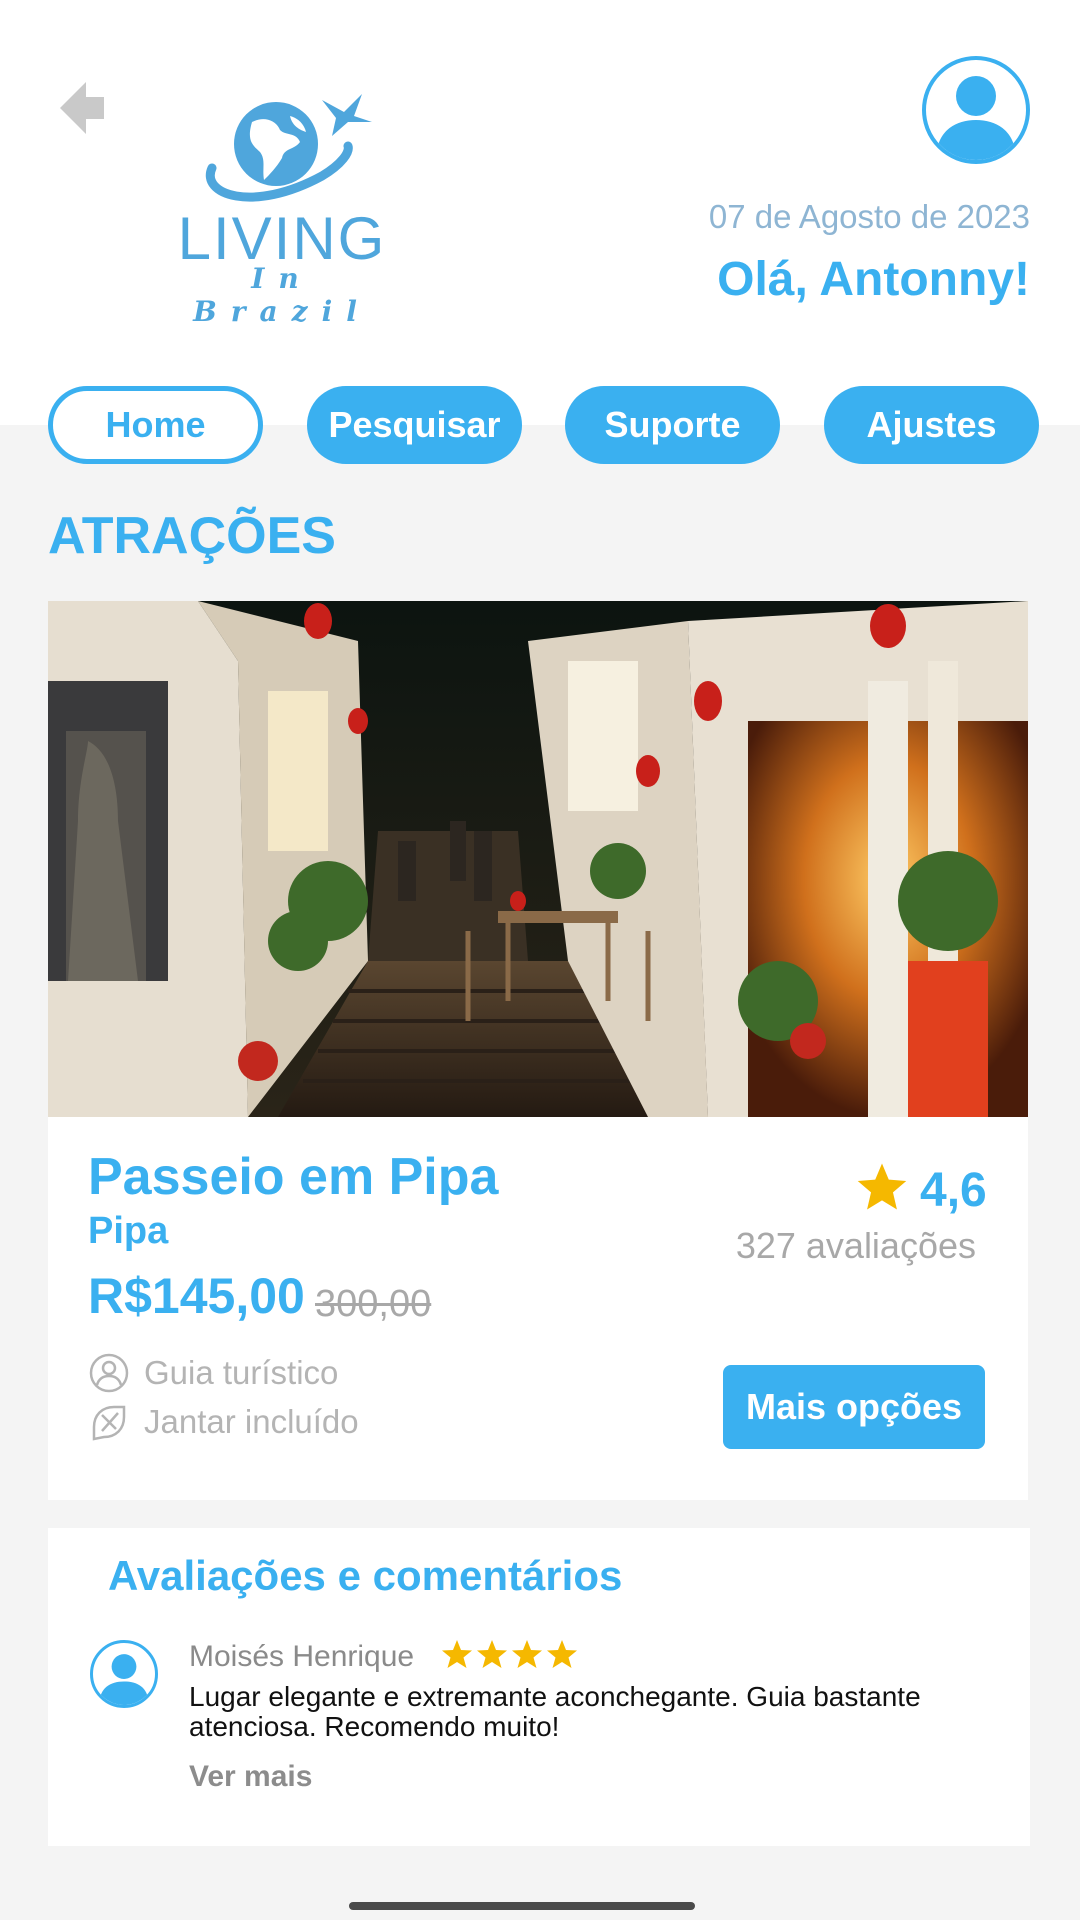 The image size is (1080, 1920). Describe the element at coordinates (251, 1421) in the screenshot. I see `feature-label: Jantar incluído` at that location.